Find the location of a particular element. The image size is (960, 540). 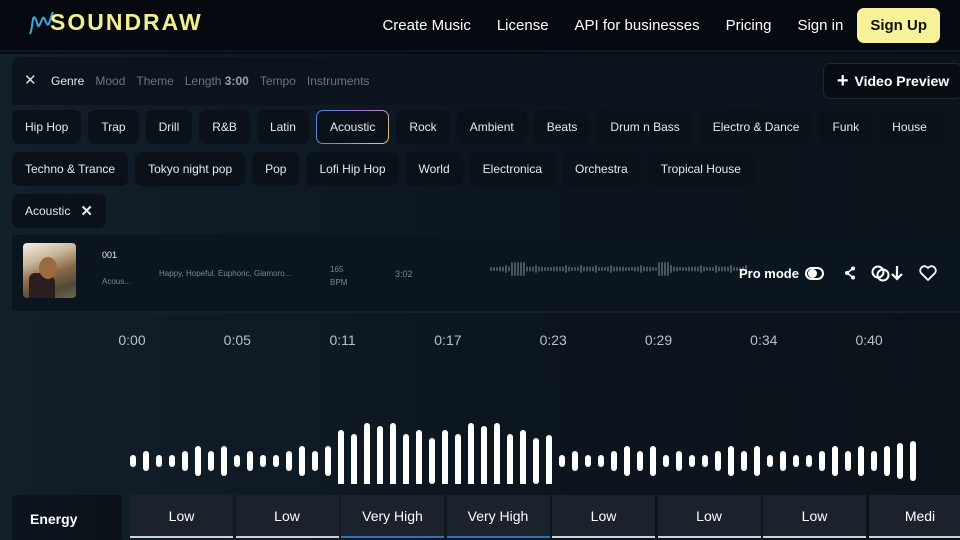

genre-chip: Hip Hop is located at coordinates (47, 127).